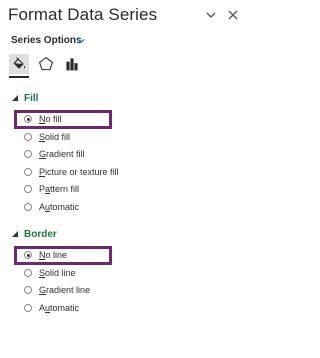 This screenshot has width=320, height=358. What do you see at coordinates (55, 136) in the screenshot?
I see `radio-label: Solid fill` at bounding box center [55, 136].